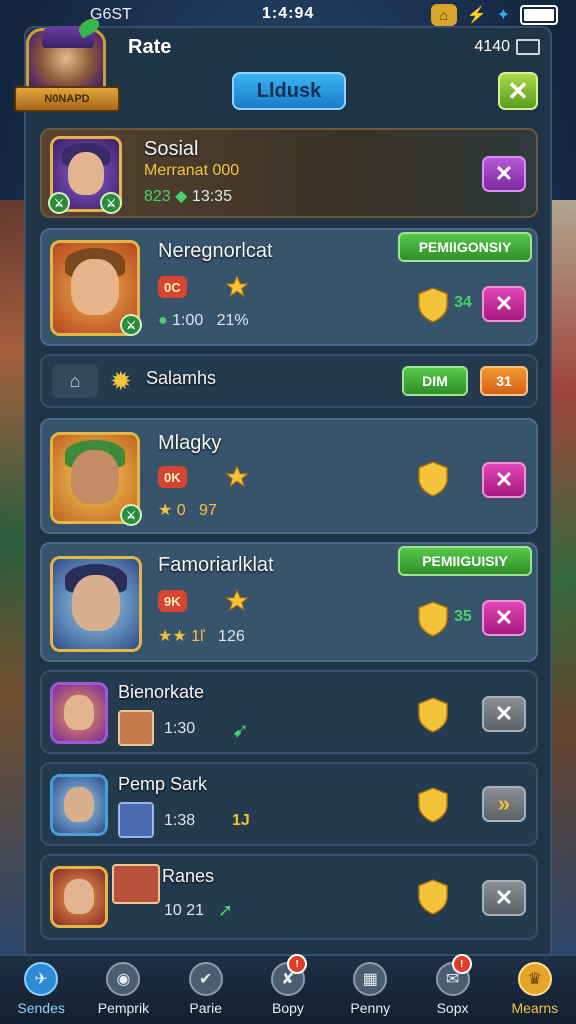 The height and width of the screenshot is (1024, 576). What do you see at coordinates (288, 13) in the screenshot?
I see `clock: 1:4:94` at bounding box center [288, 13].